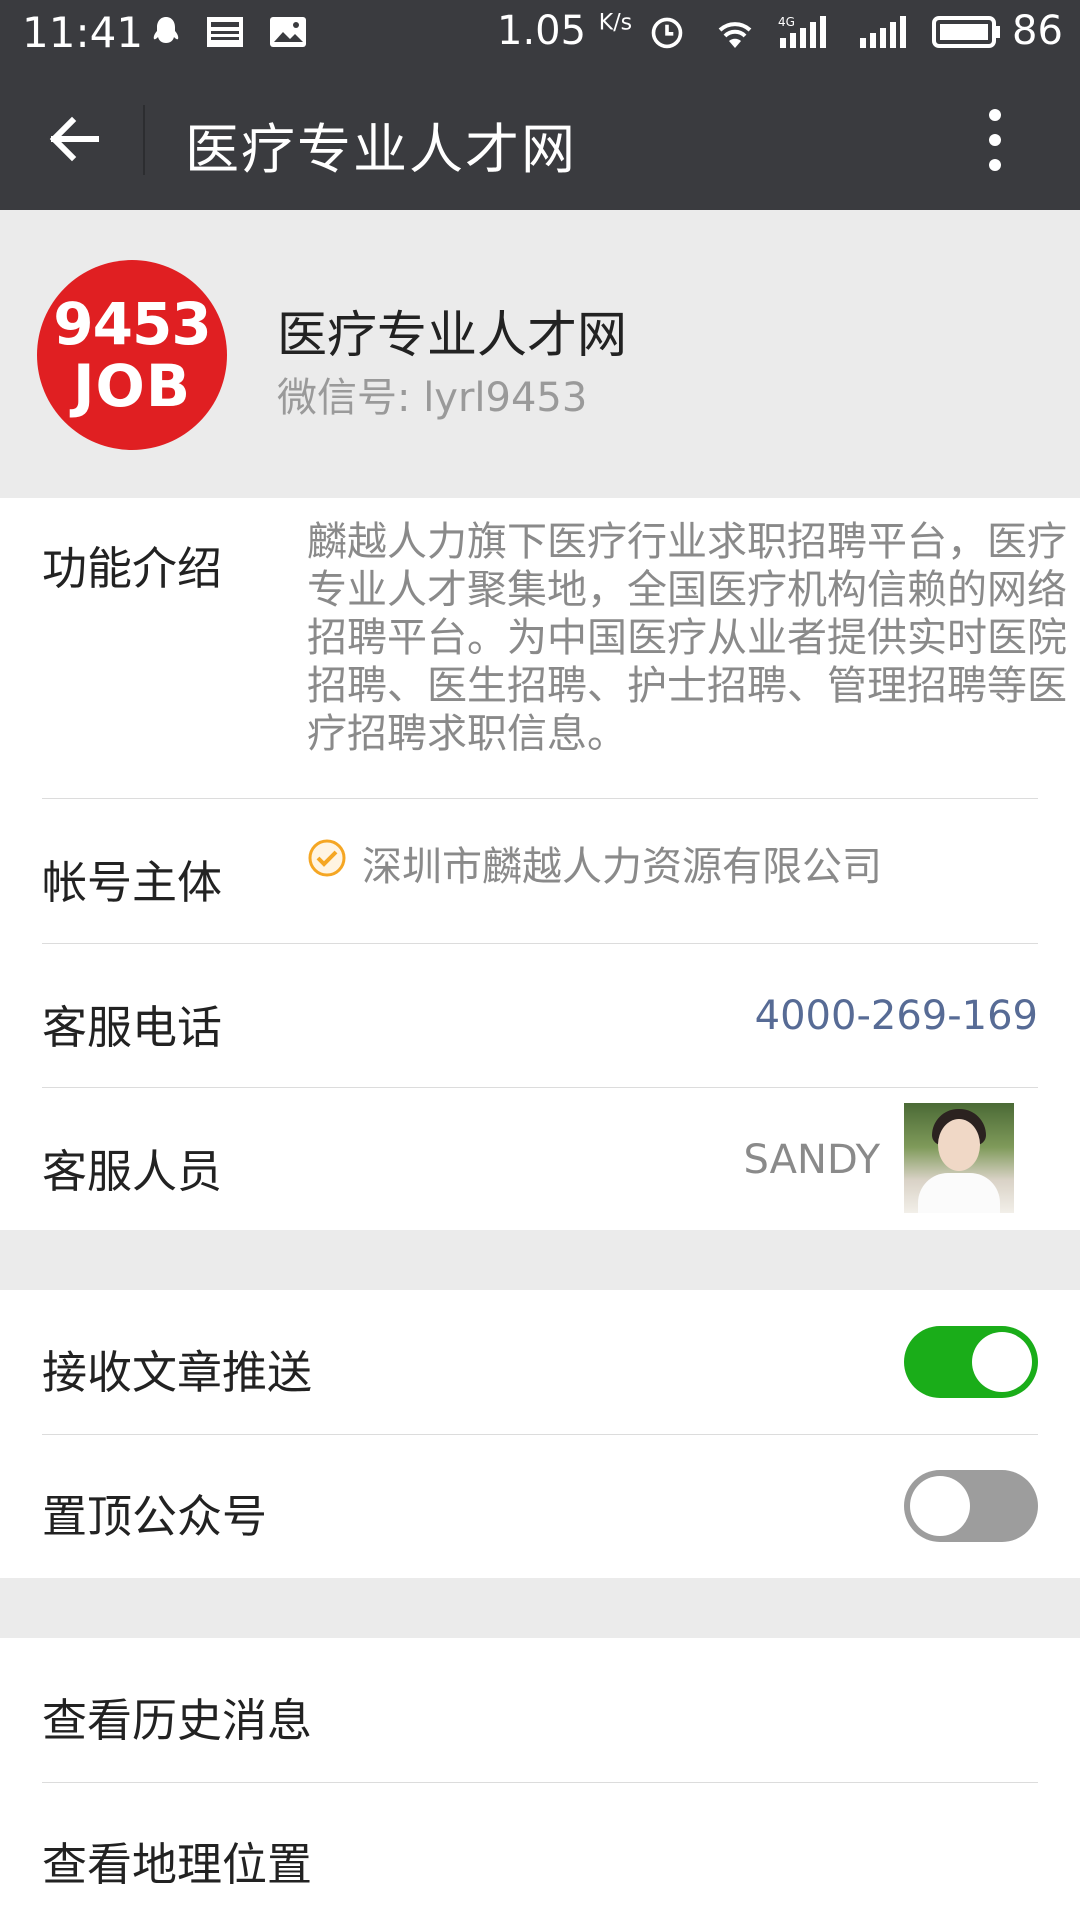 This screenshot has width=1080, height=1920. What do you see at coordinates (540, 1362) in the screenshot?
I see `receive-push-row: 接收文章推送` at bounding box center [540, 1362].